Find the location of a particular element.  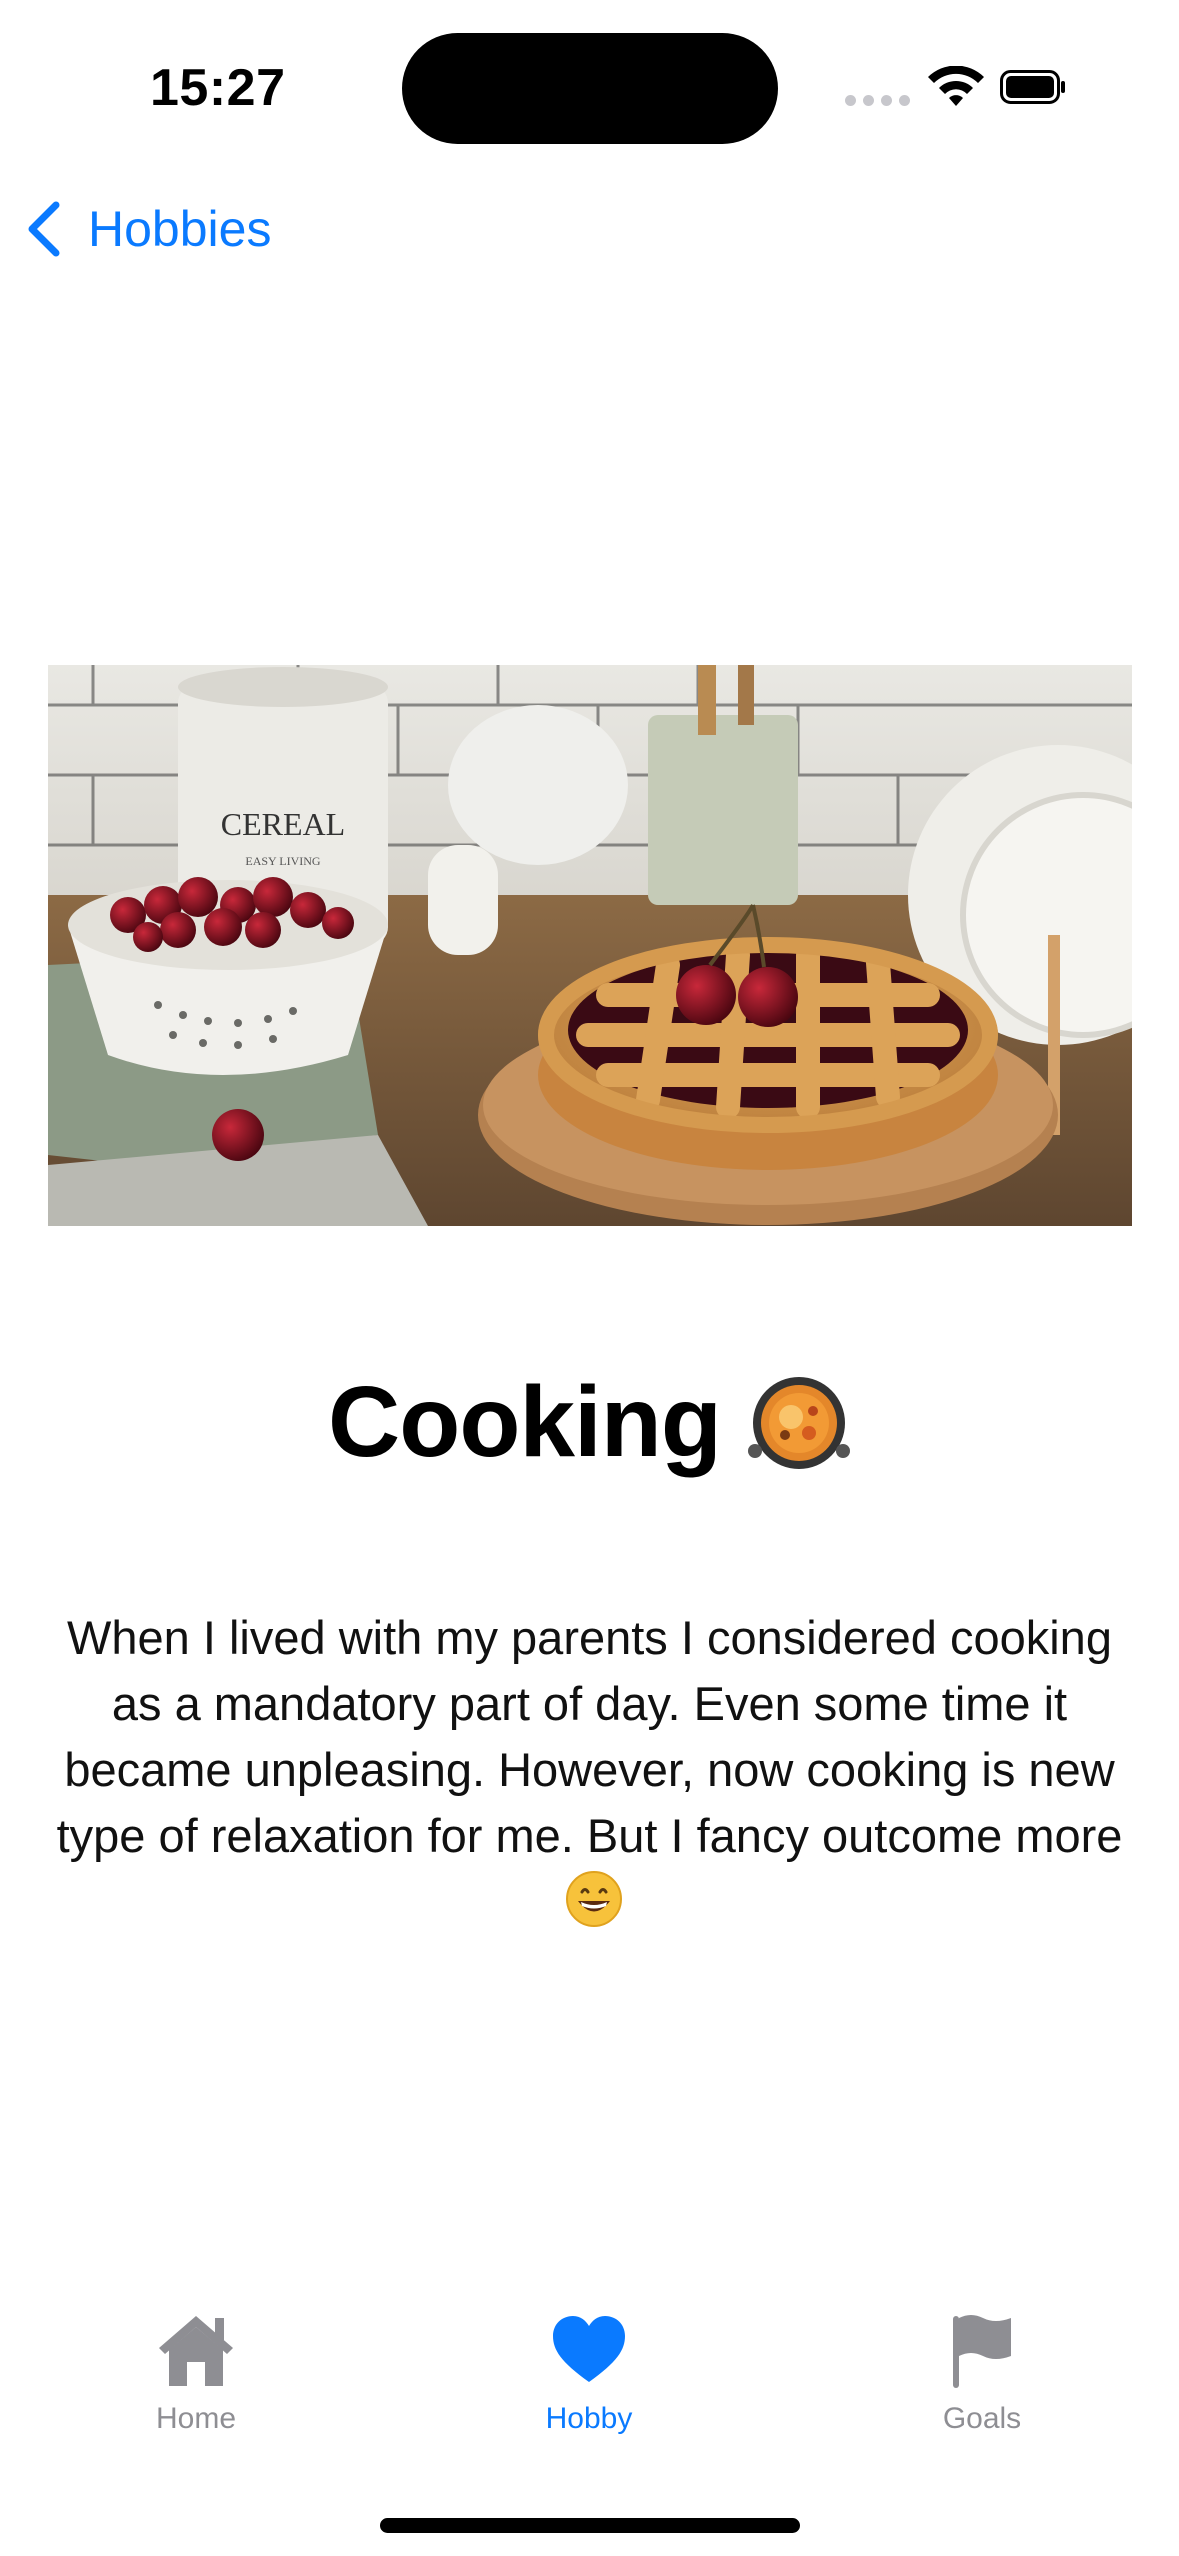

tab-goals-label: Goals is located at coordinates (982, 2418).